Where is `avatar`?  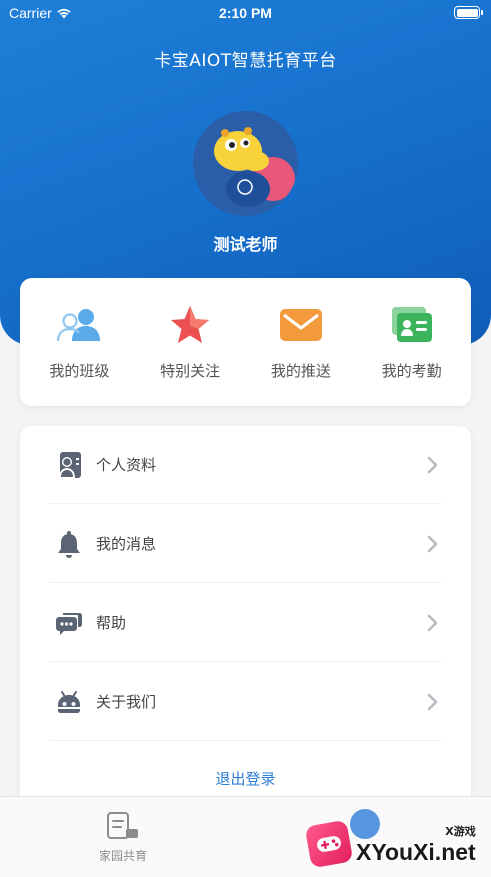
avatar is located at coordinates (245, 163).